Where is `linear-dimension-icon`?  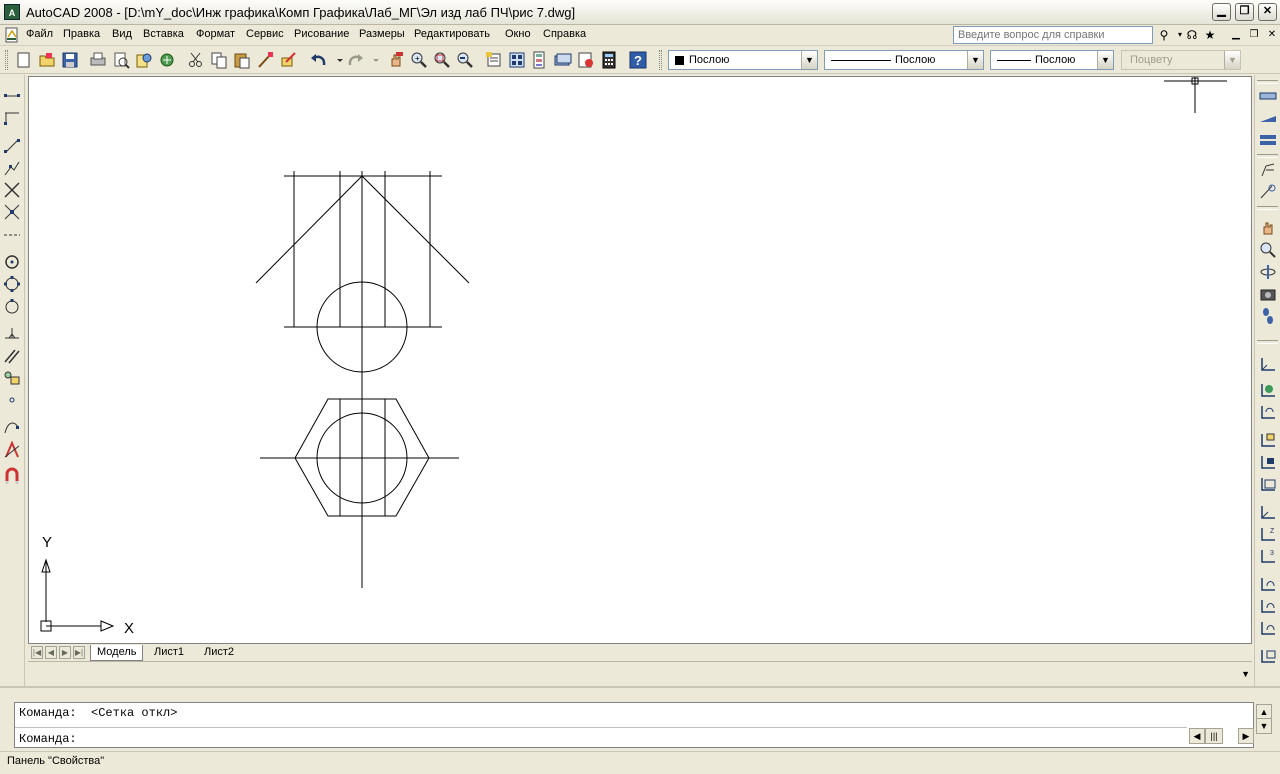
linear-dimension-icon is located at coordinates (1268, 96).